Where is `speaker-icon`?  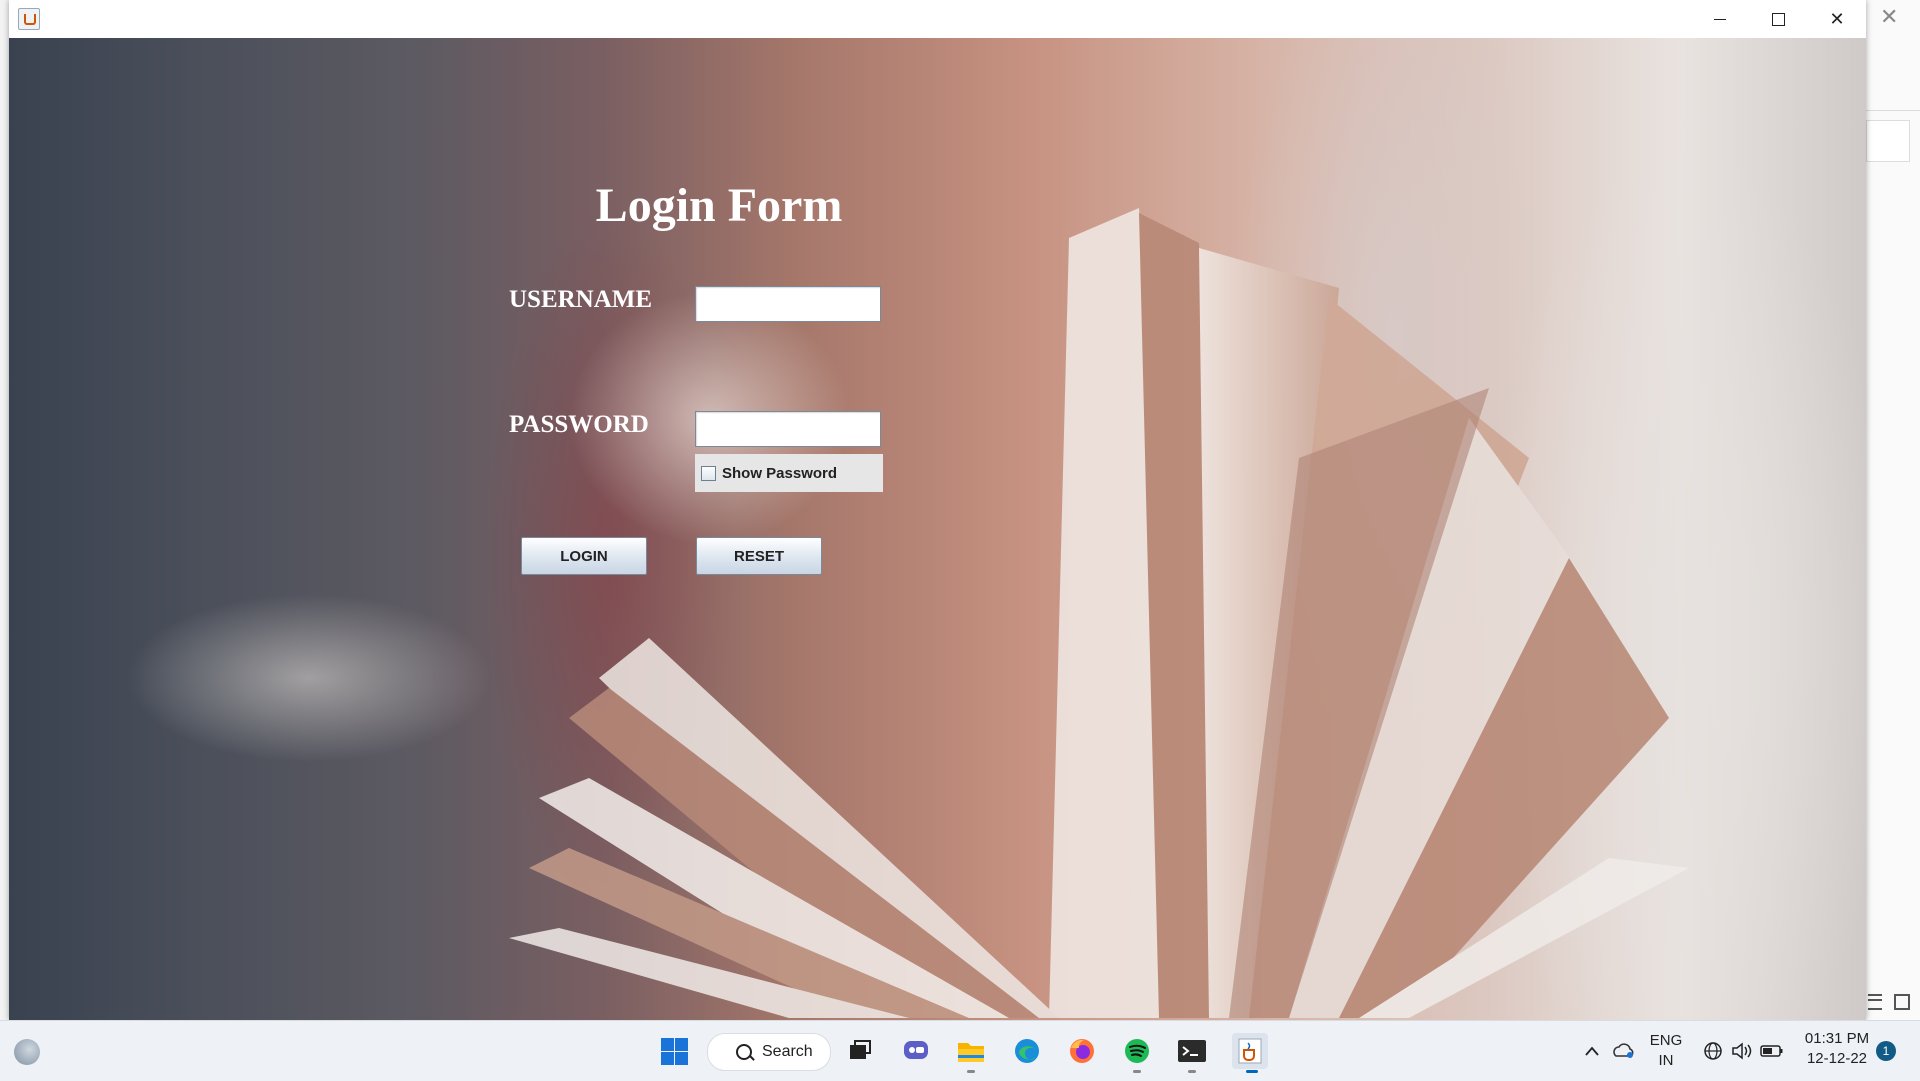 speaker-icon is located at coordinates (1742, 1051).